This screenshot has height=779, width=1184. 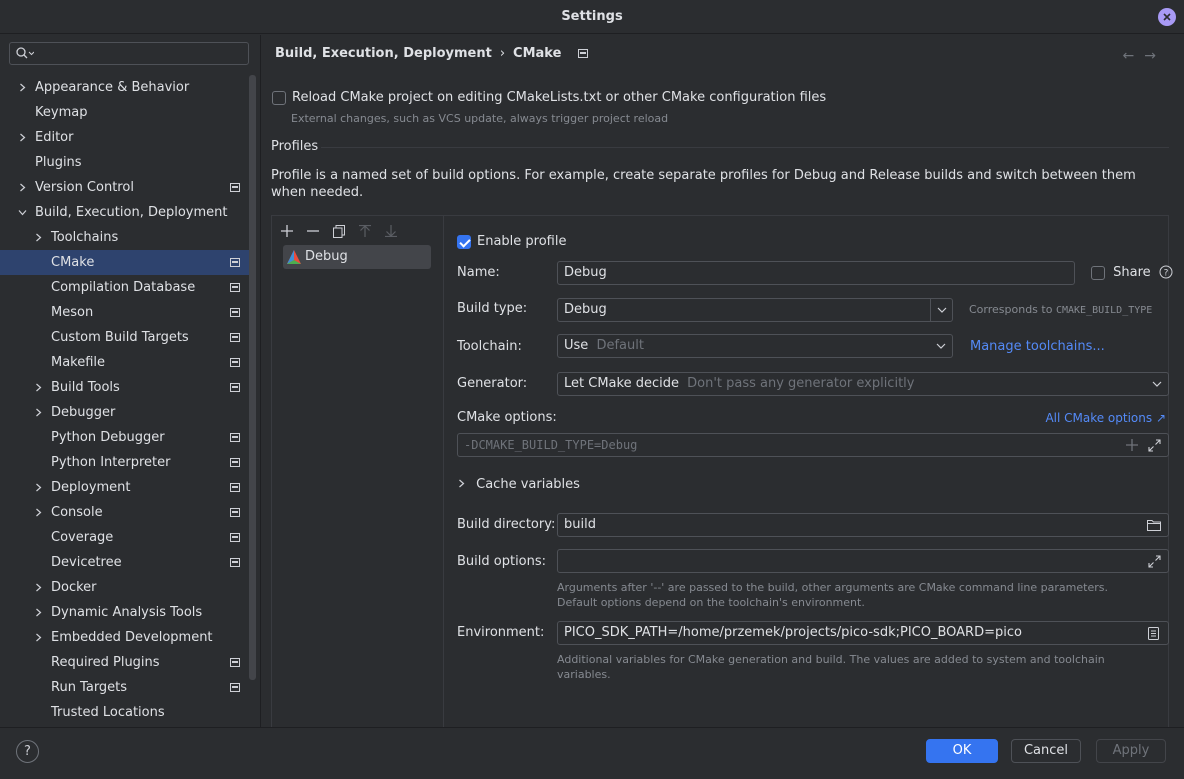 I want to click on project-scope-icon, so click(x=235, y=337).